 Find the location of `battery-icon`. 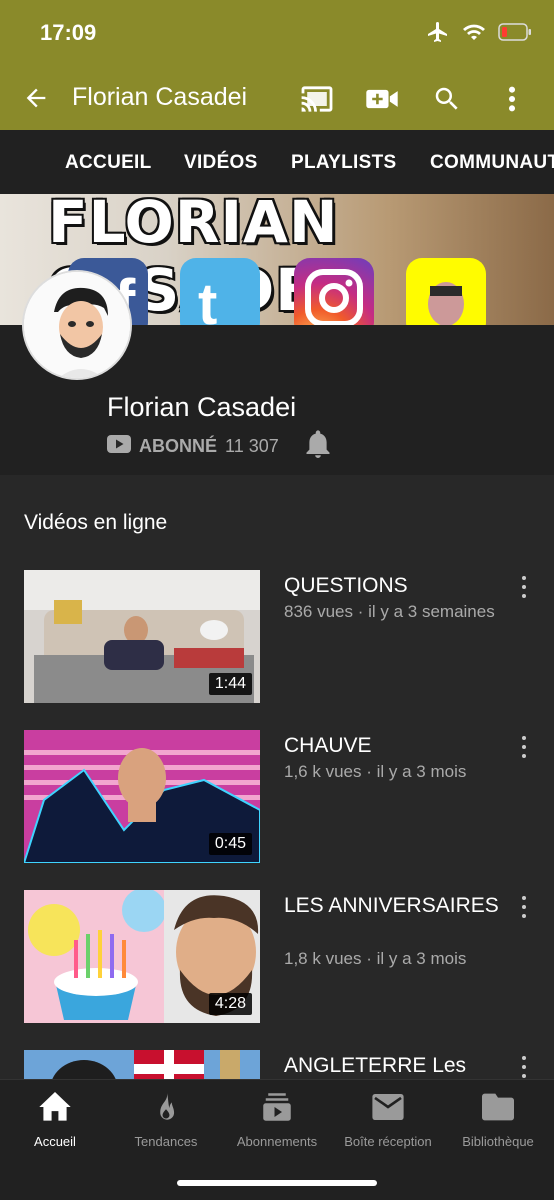

battery-icon is located at coordinates (515, 34).